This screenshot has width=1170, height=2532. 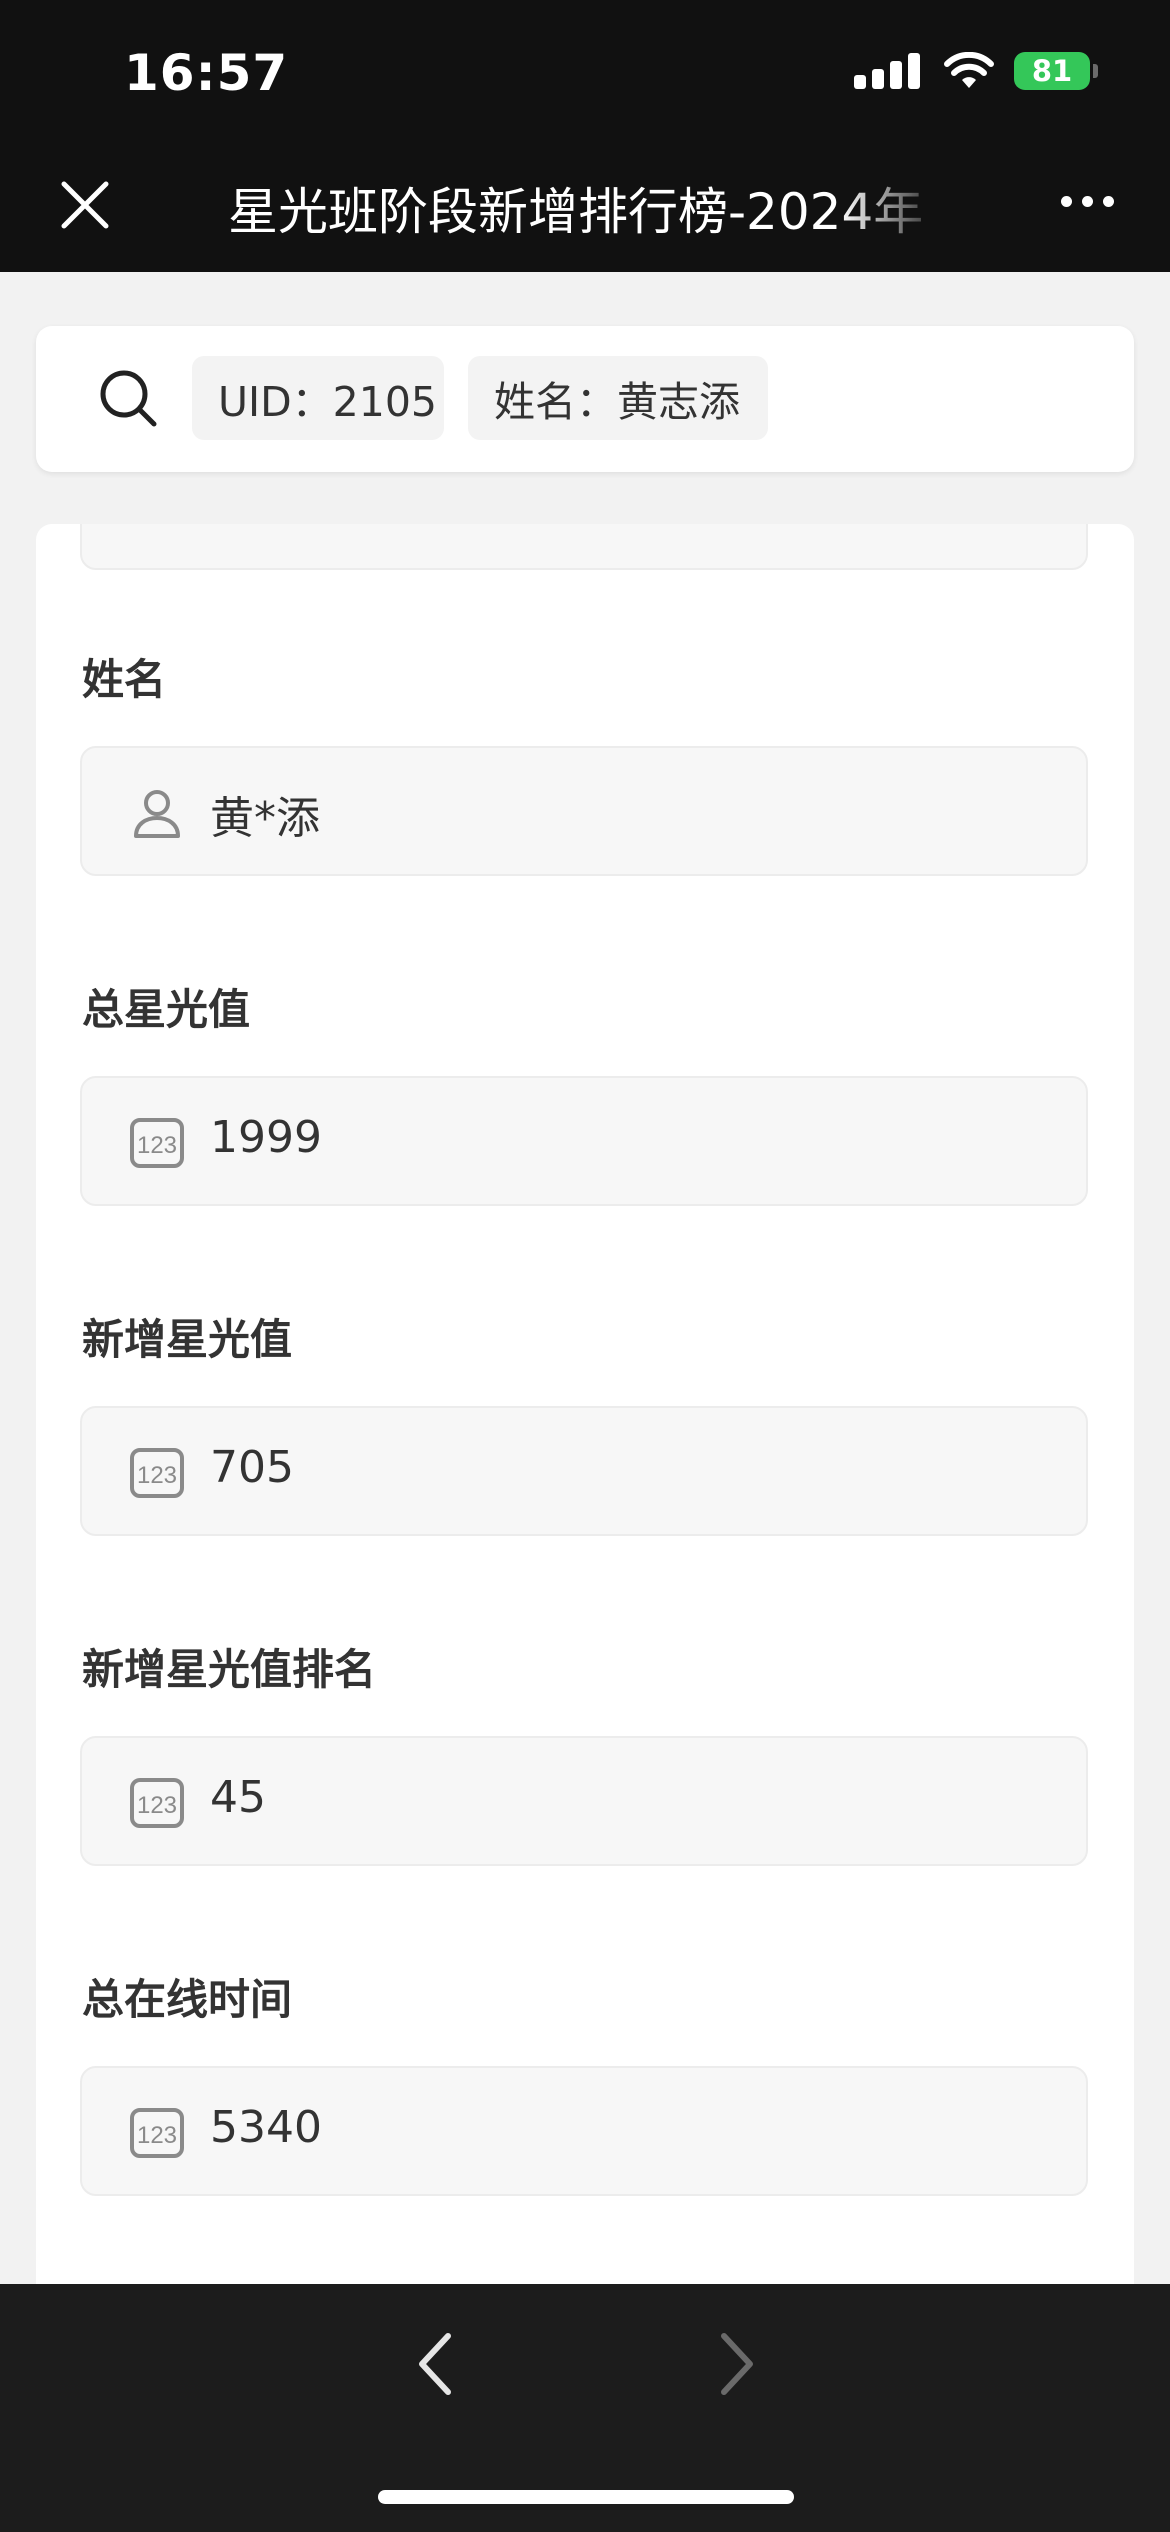 What do you see at coordinates (585, 2408) in the screenshot?
I see `browser-toolbar` at bounding box center [585, 2408].